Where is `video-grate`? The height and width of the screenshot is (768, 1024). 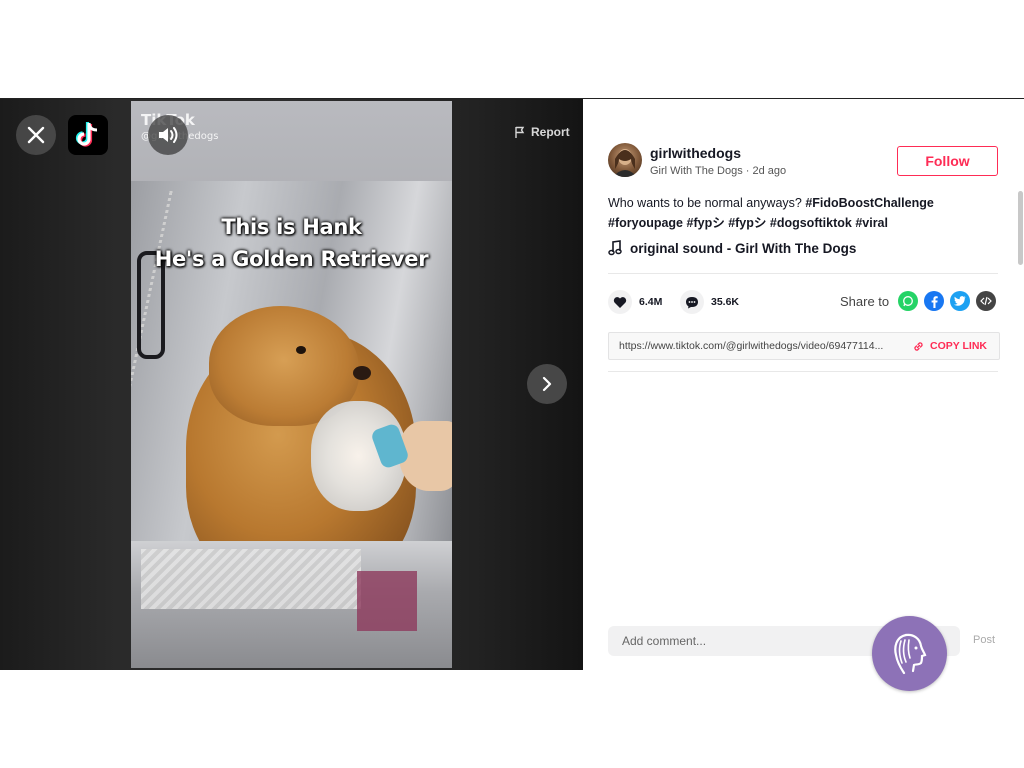 video-grate is located at coordinates (251, 579).